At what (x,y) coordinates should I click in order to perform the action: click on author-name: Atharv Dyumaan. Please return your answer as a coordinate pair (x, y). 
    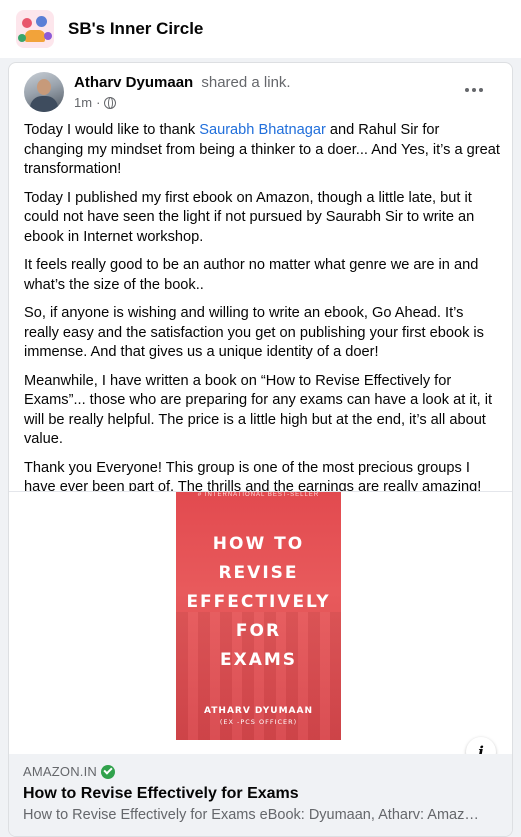
    Looking at the image, I should click on (133, 82).